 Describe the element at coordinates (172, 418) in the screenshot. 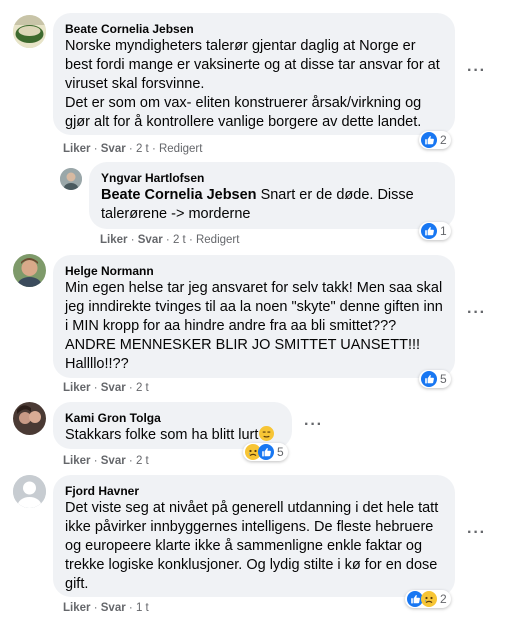

I see `comment-author: Kami Gron Tolga` at that location.